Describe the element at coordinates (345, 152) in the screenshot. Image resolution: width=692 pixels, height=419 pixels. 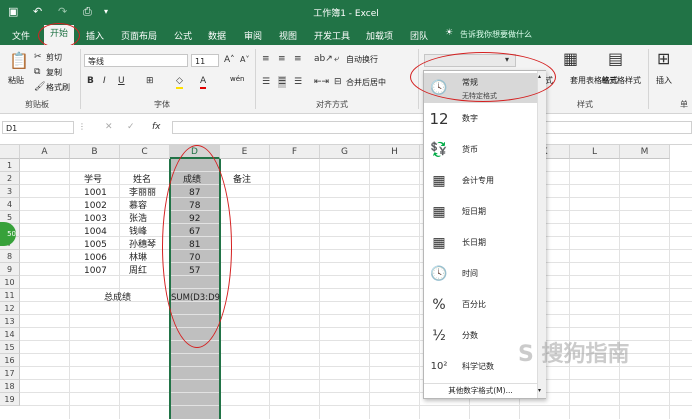
I see `column-header-g: G` at that location.